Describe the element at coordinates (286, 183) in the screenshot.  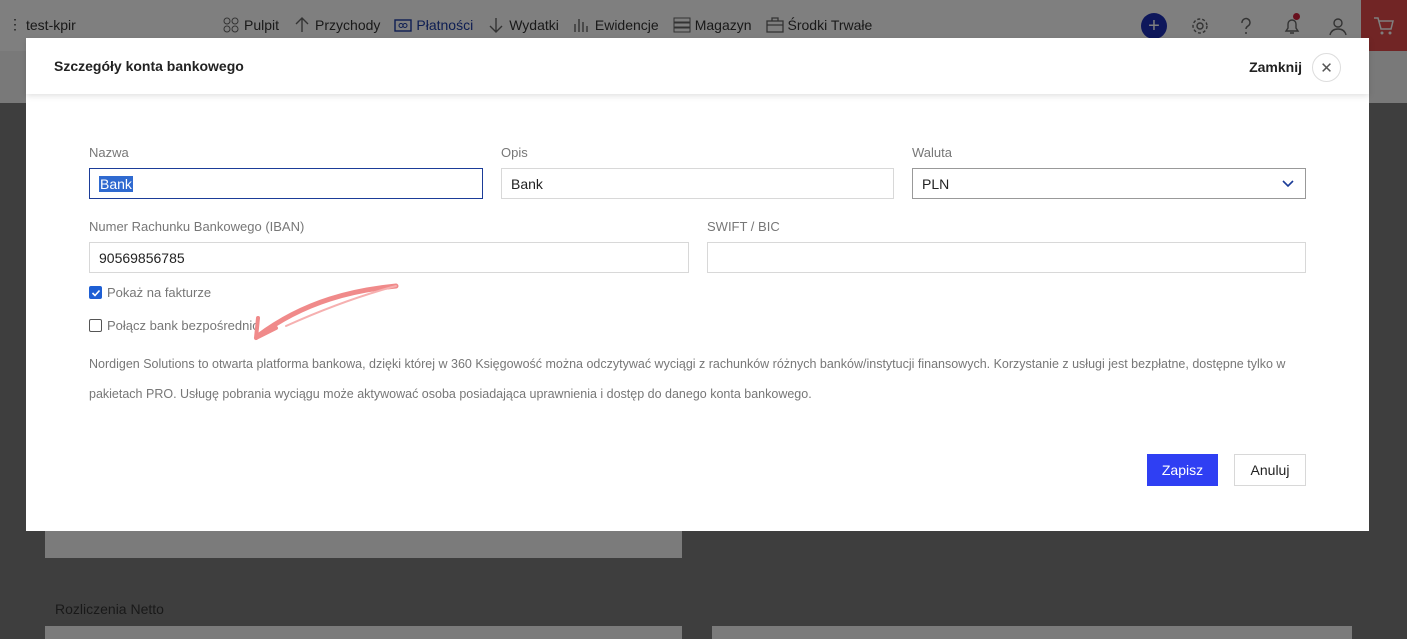
I see `name-input: Bank` at that location.